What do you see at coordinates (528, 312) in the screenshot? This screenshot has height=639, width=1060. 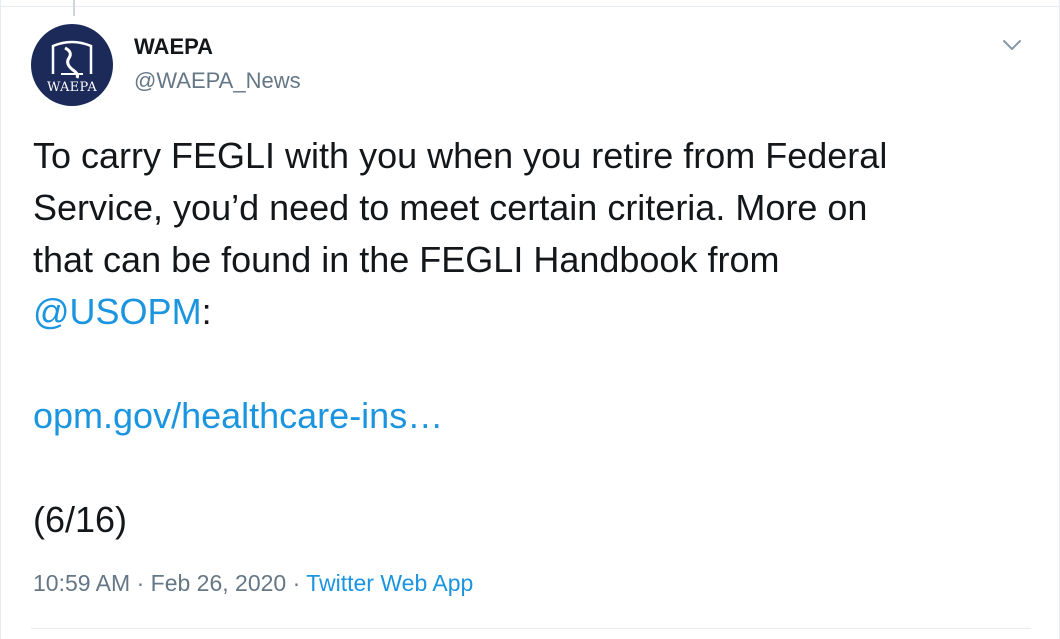 I see `mention-line: @USOPM:` at bounding box center [528, 312].